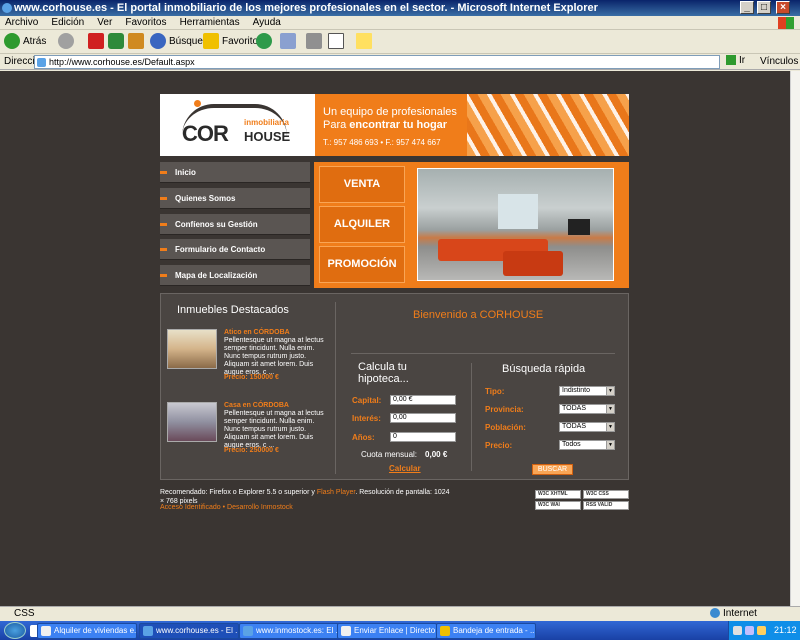 The image size is (800, 640). I want to click on dropdown-arrow-icon: ▼, so click(610, 391).